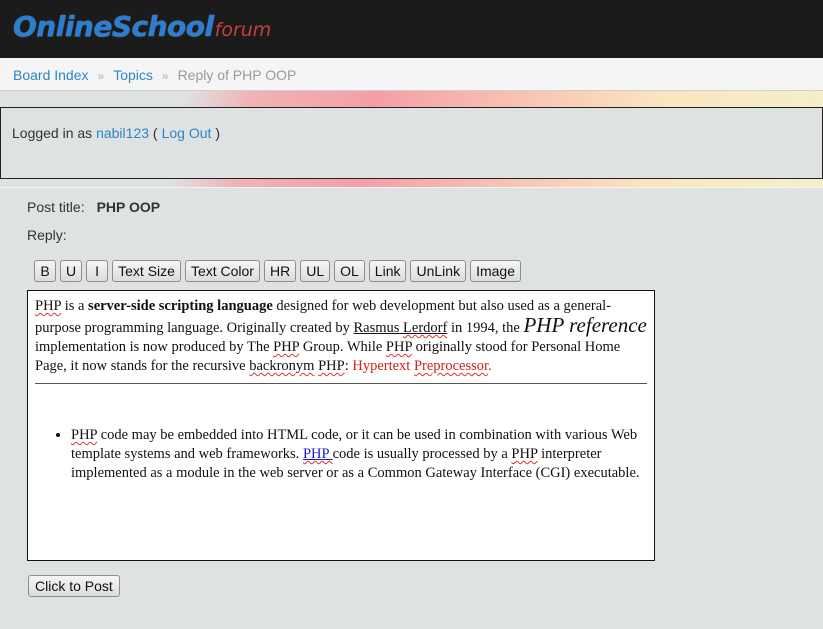  I want to click on text-run: Group. While, so click(342, 347).